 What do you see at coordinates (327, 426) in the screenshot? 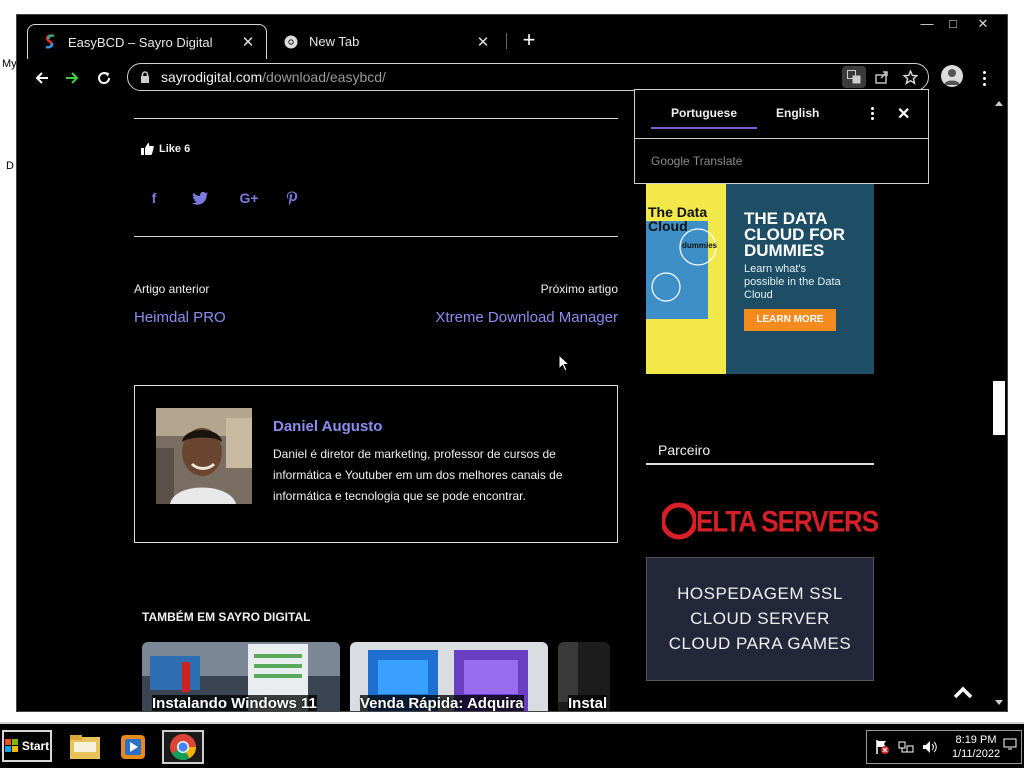
I see `author-name-link: Daniel Augusto` at bounding box center [327, 426].